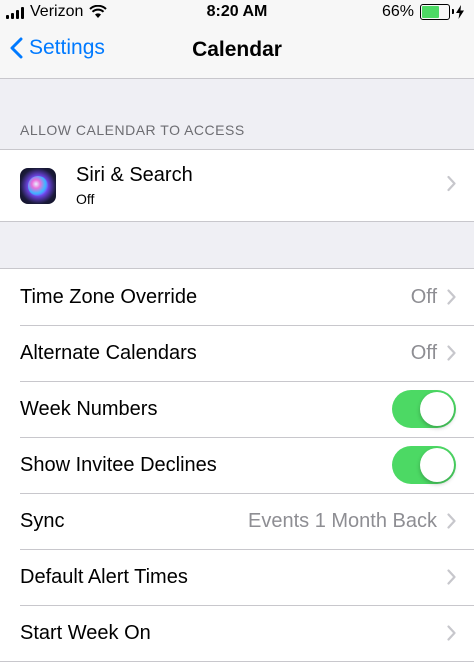 The width and height of the screenshot is (474, 662). Describe the element at coordinates (237, 13) in the screenshot. I see `status-bar: Verizon 8:20 AM 66%` at that location.